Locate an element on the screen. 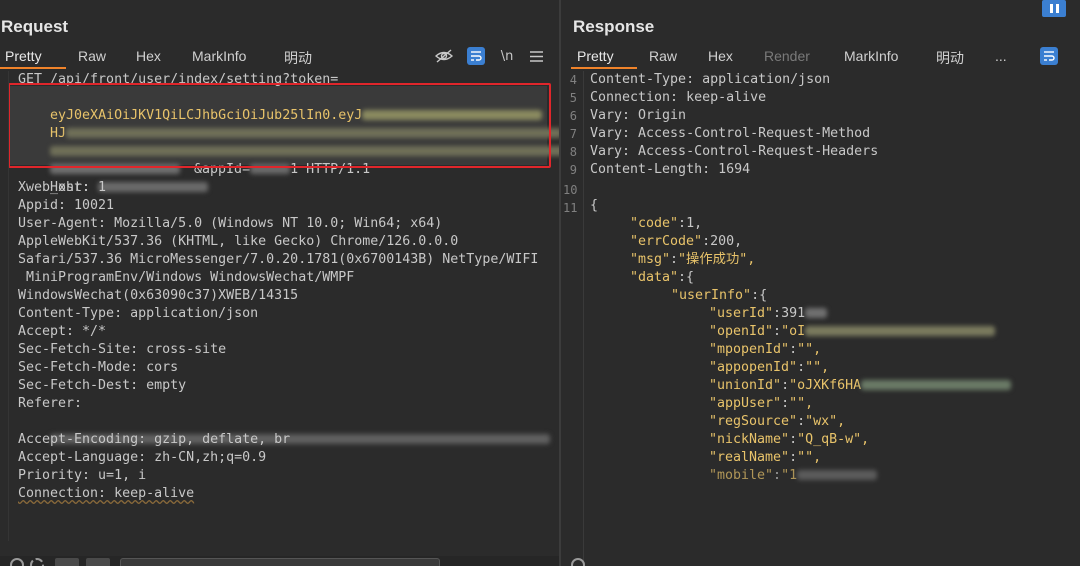  referer-value is located at coordinates (284, 428).